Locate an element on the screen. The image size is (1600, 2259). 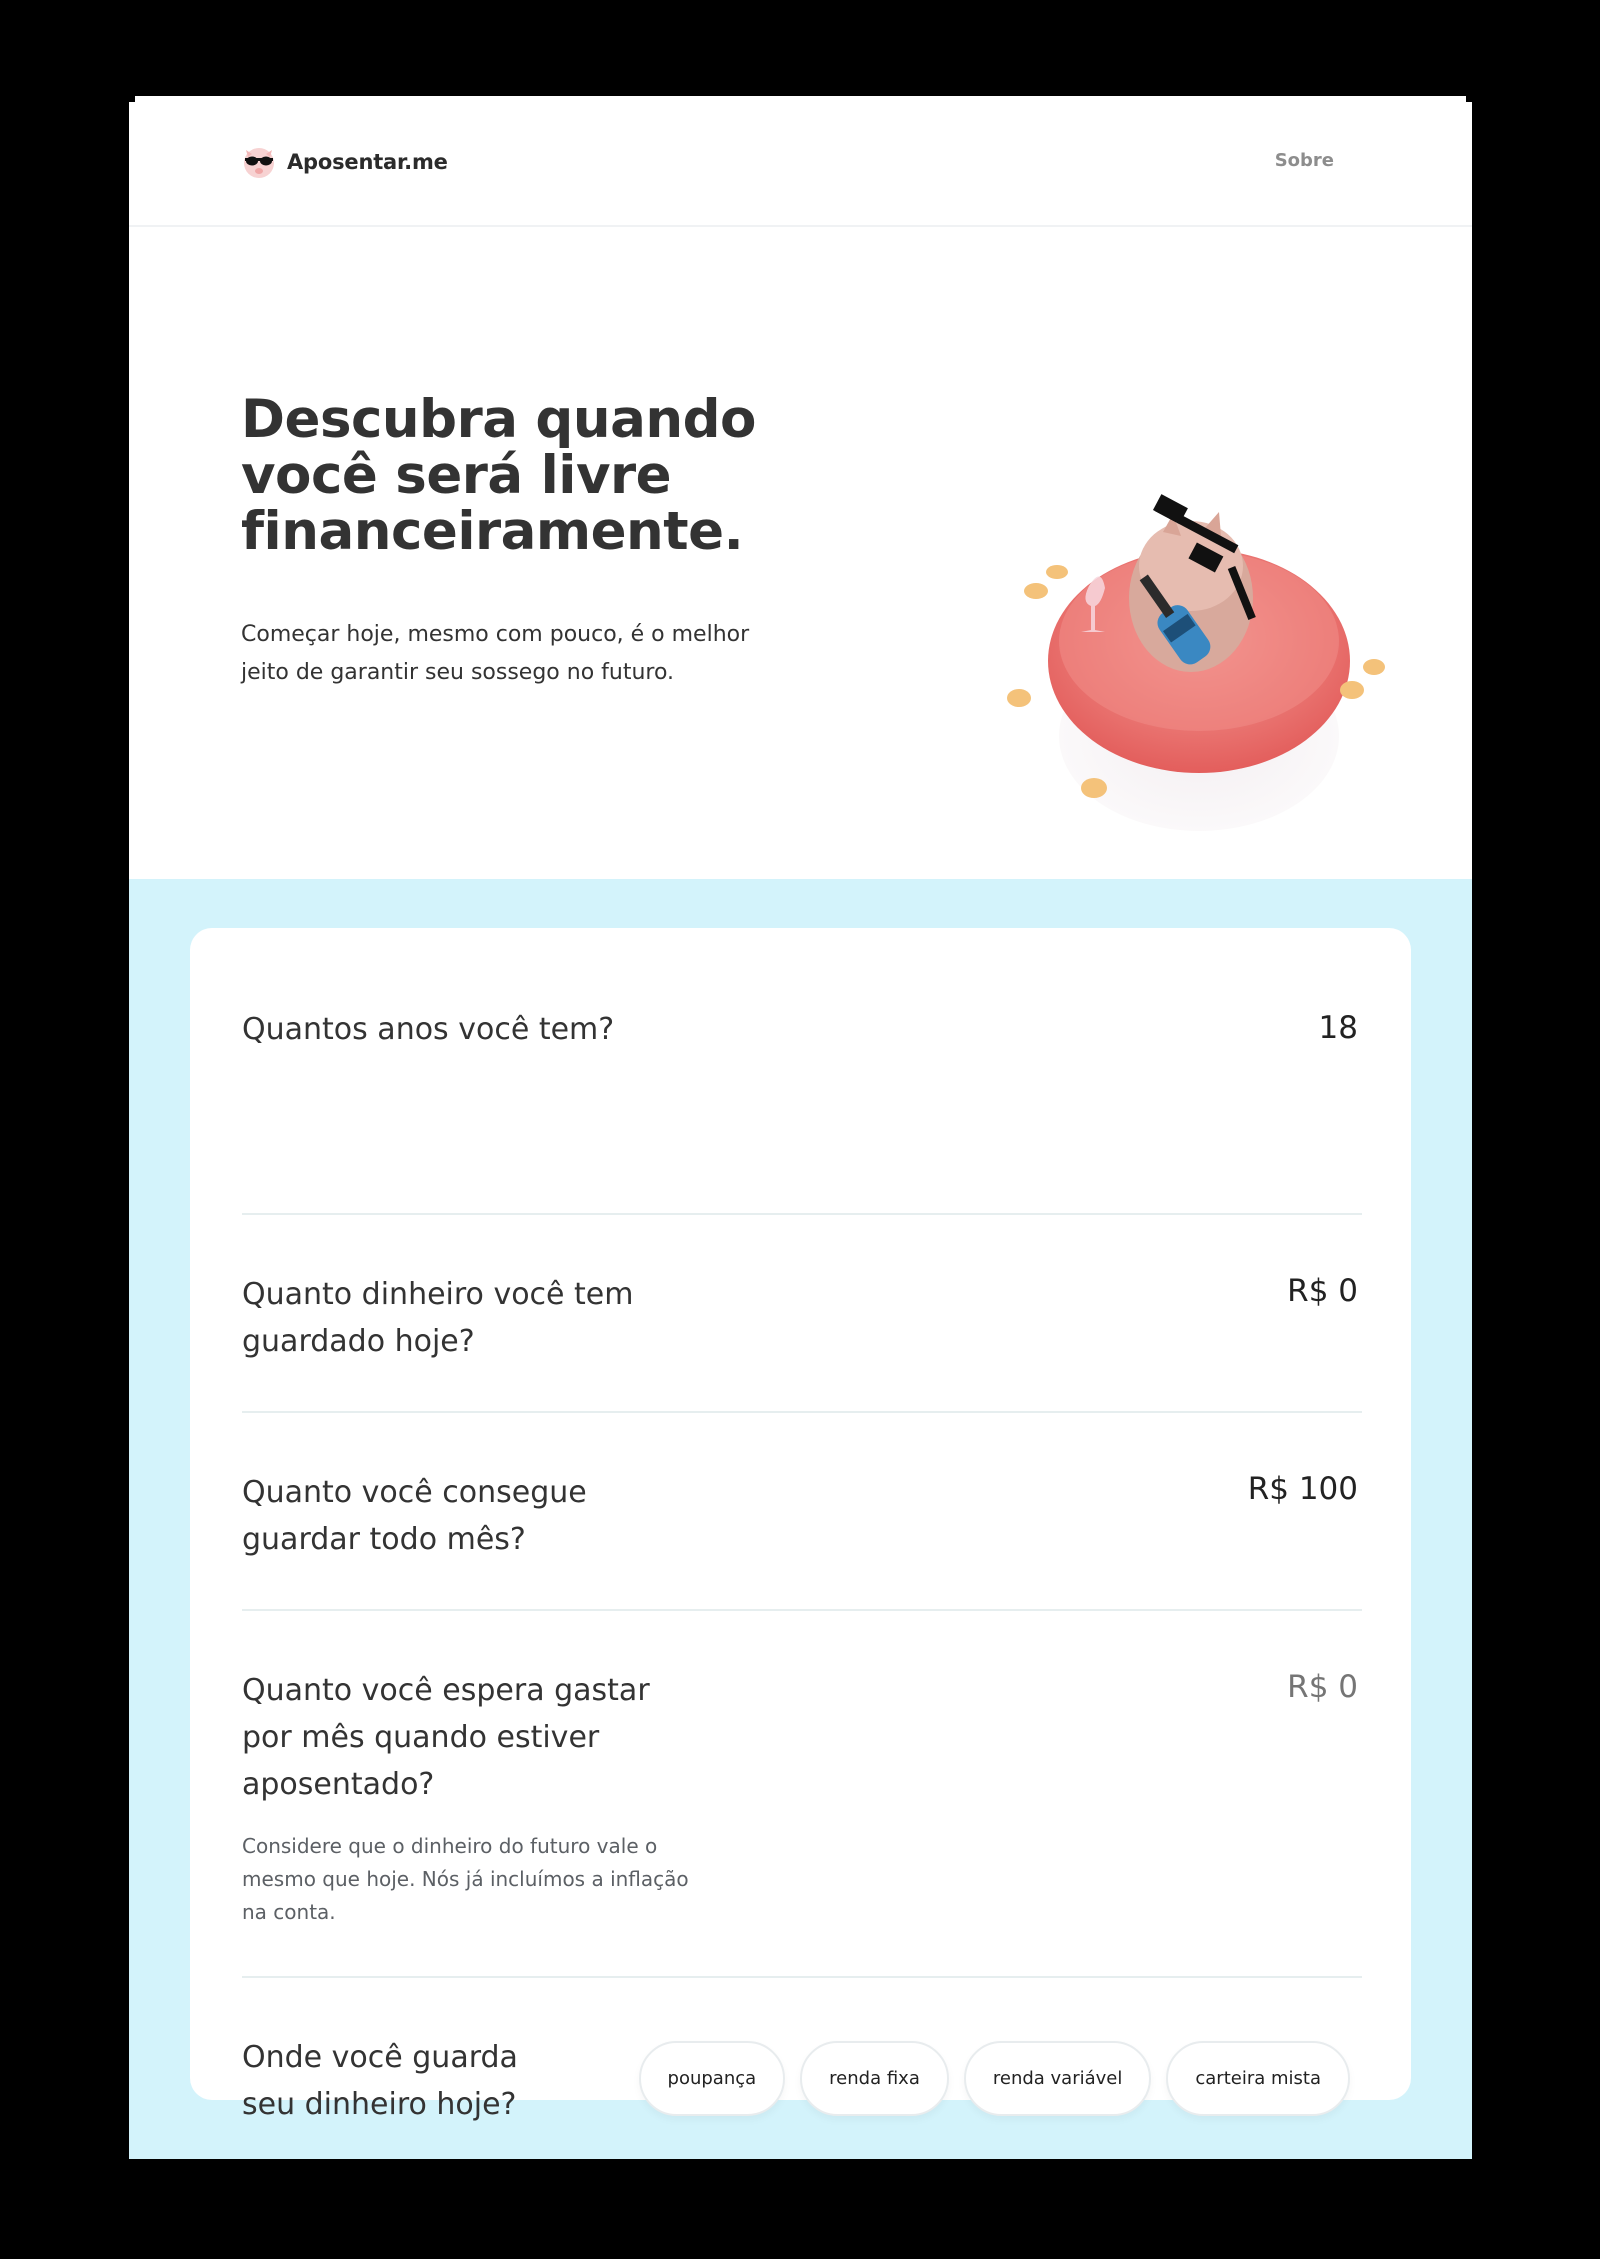
option-carteira-mista-button: carteira mista is located at coordinates (1258, 2078).